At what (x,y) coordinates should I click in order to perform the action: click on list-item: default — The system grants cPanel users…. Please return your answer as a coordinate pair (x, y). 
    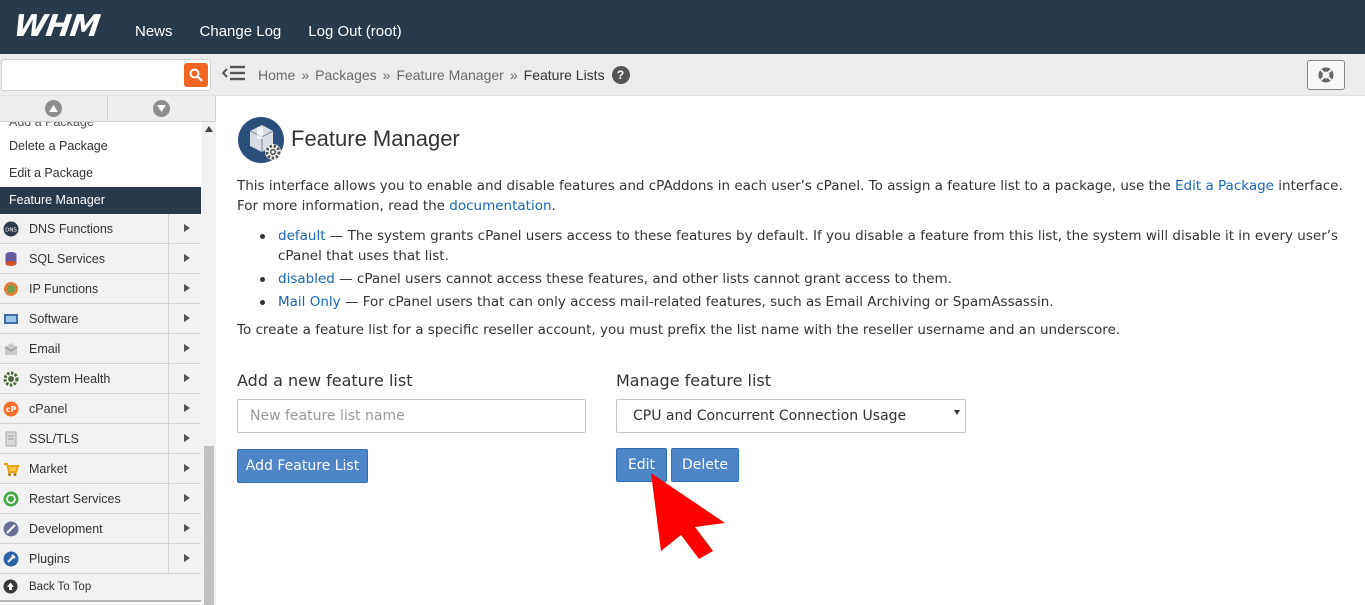
    Looking at the image, I should click on (802, 246).